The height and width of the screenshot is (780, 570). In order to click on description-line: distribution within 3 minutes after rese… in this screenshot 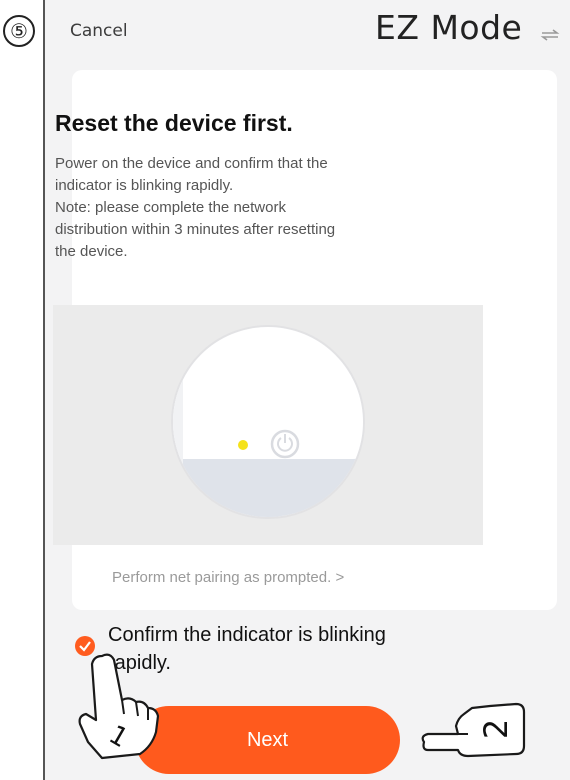, I will do `click(195, 229)`.